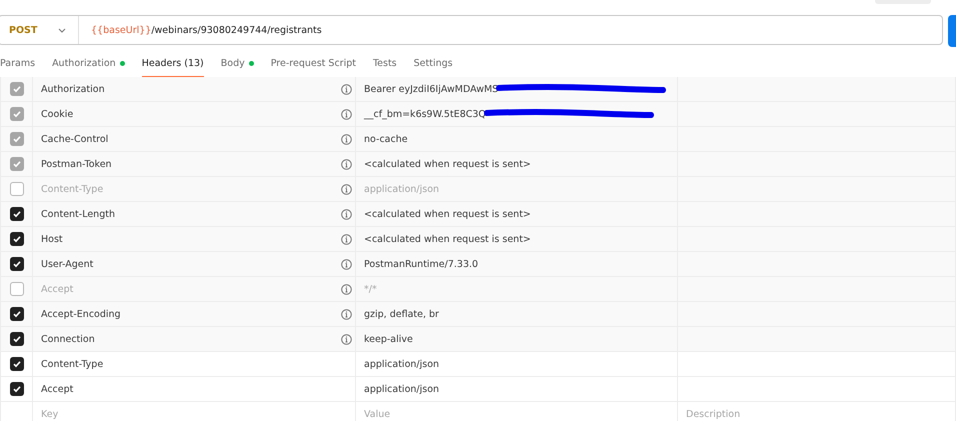 This screenshot has height=421, width=956. I want to click on header-value: gzip, deflate, br, so click(401, 314).